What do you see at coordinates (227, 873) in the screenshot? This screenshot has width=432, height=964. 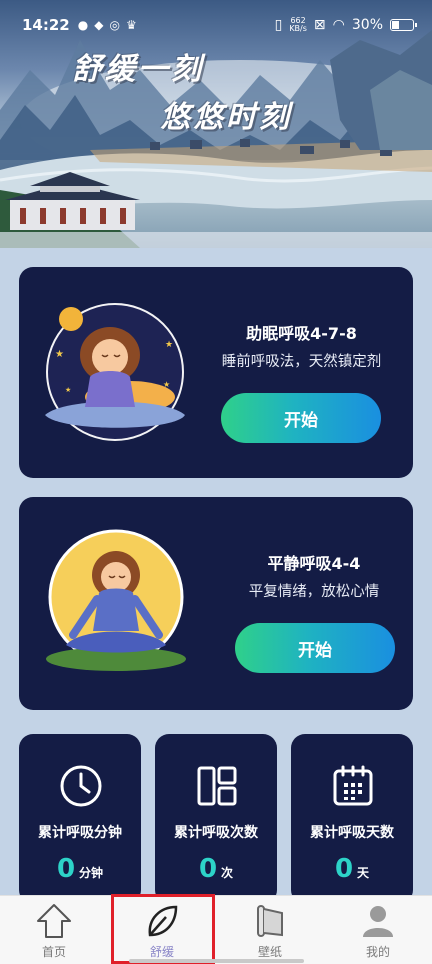 I see `stat-unit: 次` at bounding box center [227, 873].